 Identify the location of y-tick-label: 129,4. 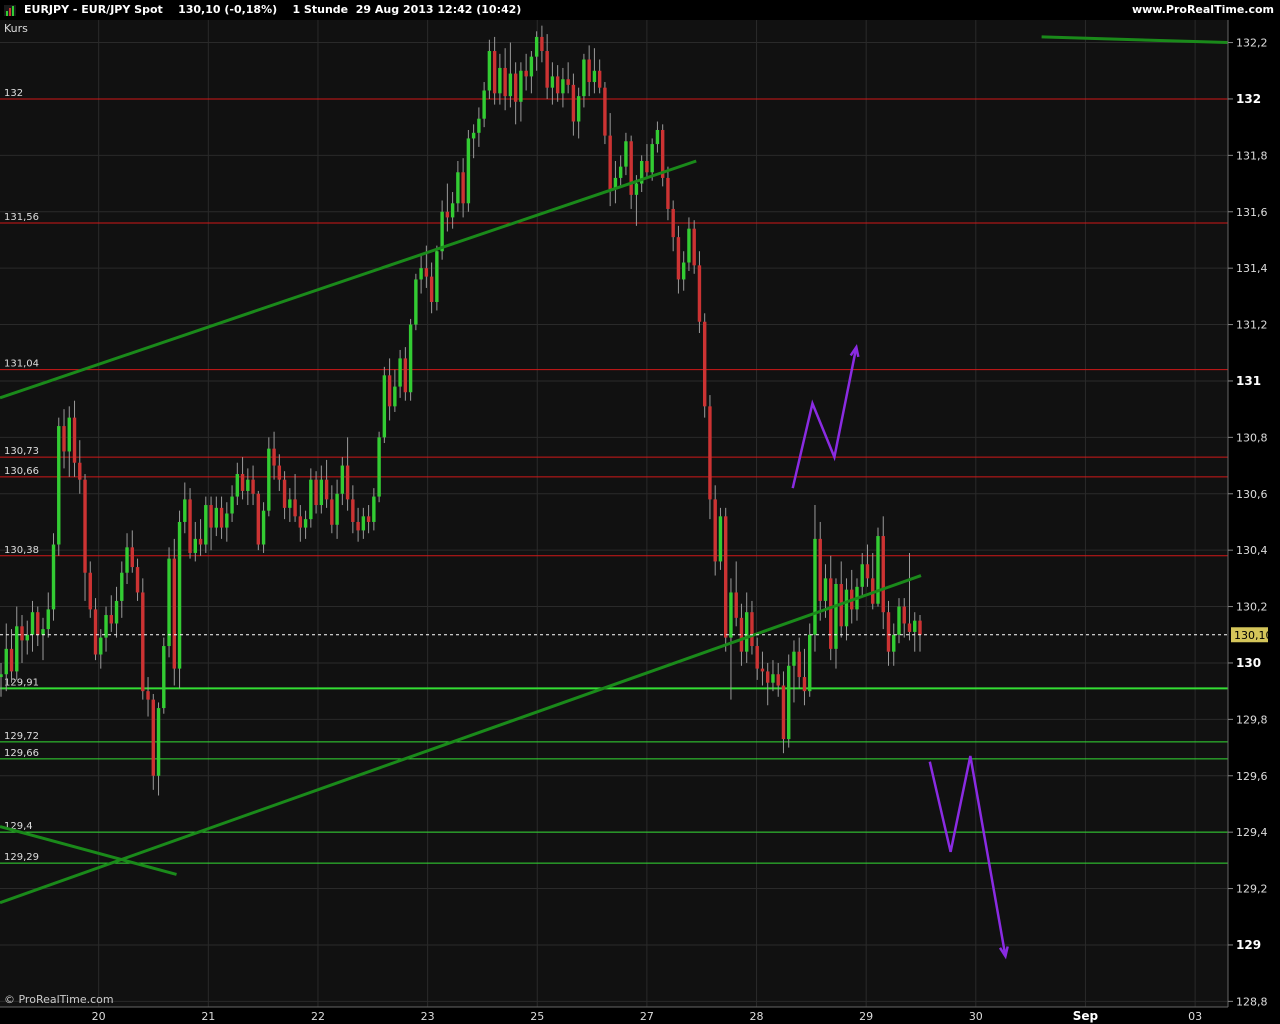
(1252, 832).